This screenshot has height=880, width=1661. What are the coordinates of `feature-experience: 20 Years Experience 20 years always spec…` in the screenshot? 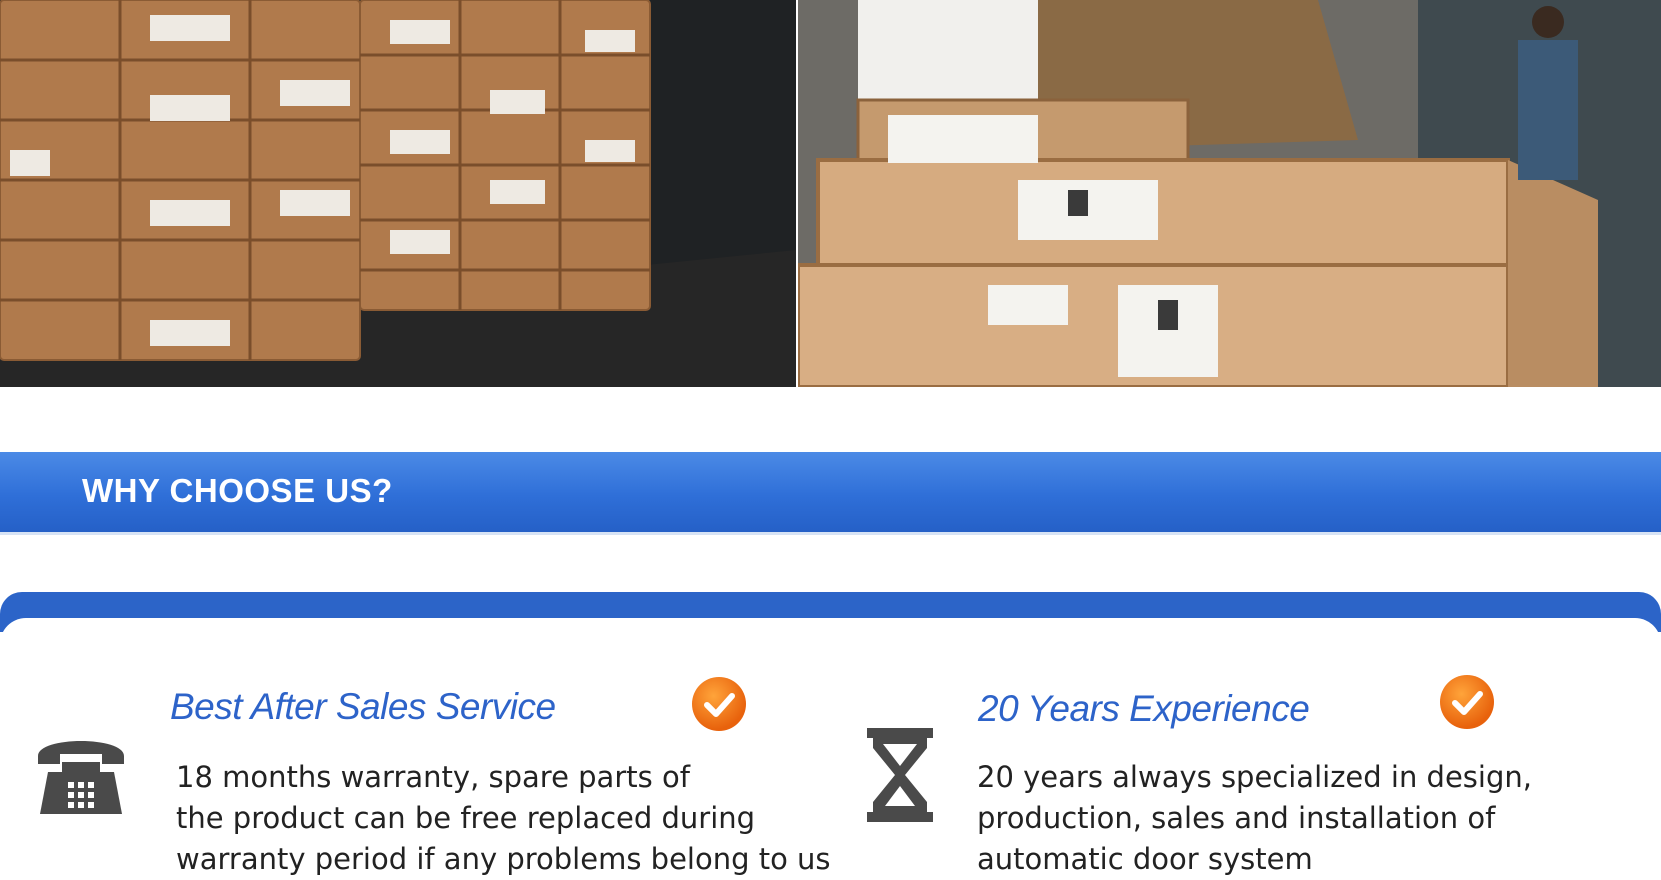 It's located at (1245, 748).